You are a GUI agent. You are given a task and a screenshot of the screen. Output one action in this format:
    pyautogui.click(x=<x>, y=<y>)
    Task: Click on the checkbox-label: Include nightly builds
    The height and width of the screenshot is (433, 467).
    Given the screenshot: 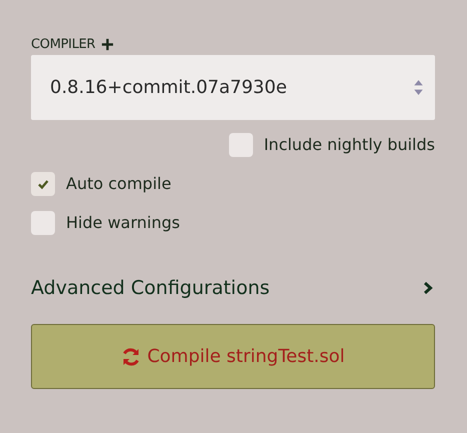 What is the action you would take?
    pyautogui.click(x=349, y=144)
    